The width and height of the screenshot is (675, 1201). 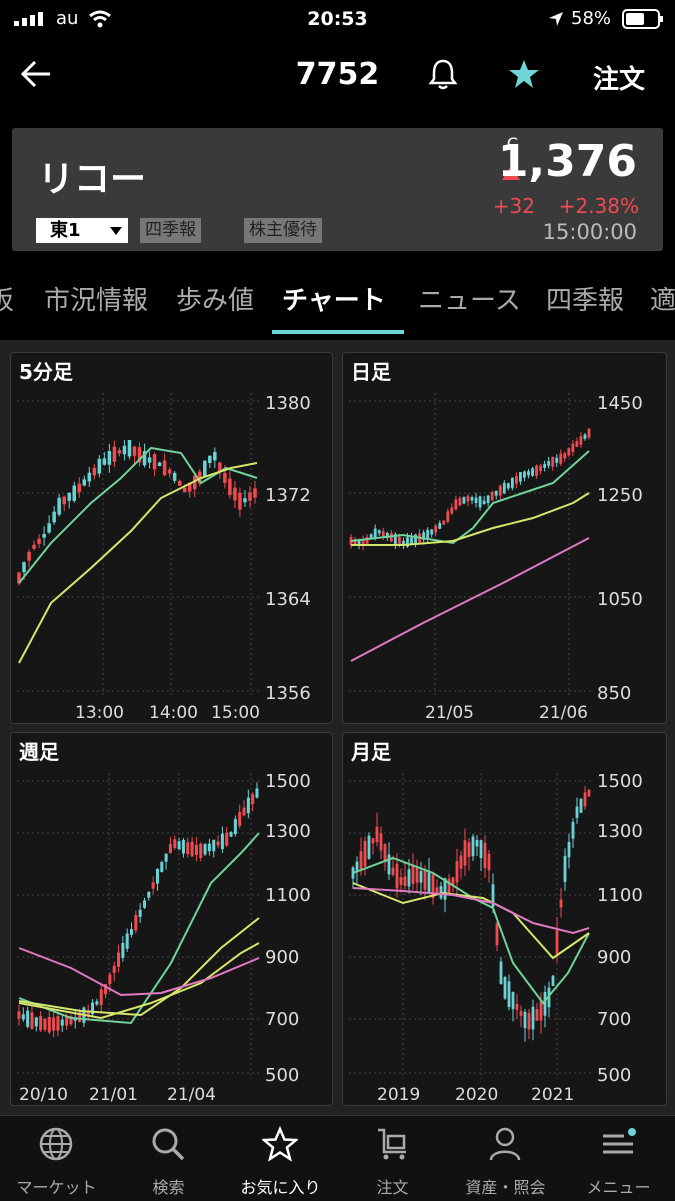 What do you see at coordinates (168, 1158) in the screenshot?
I see `bottom-tab-search: 検索` at bounding box center [168, 1158].